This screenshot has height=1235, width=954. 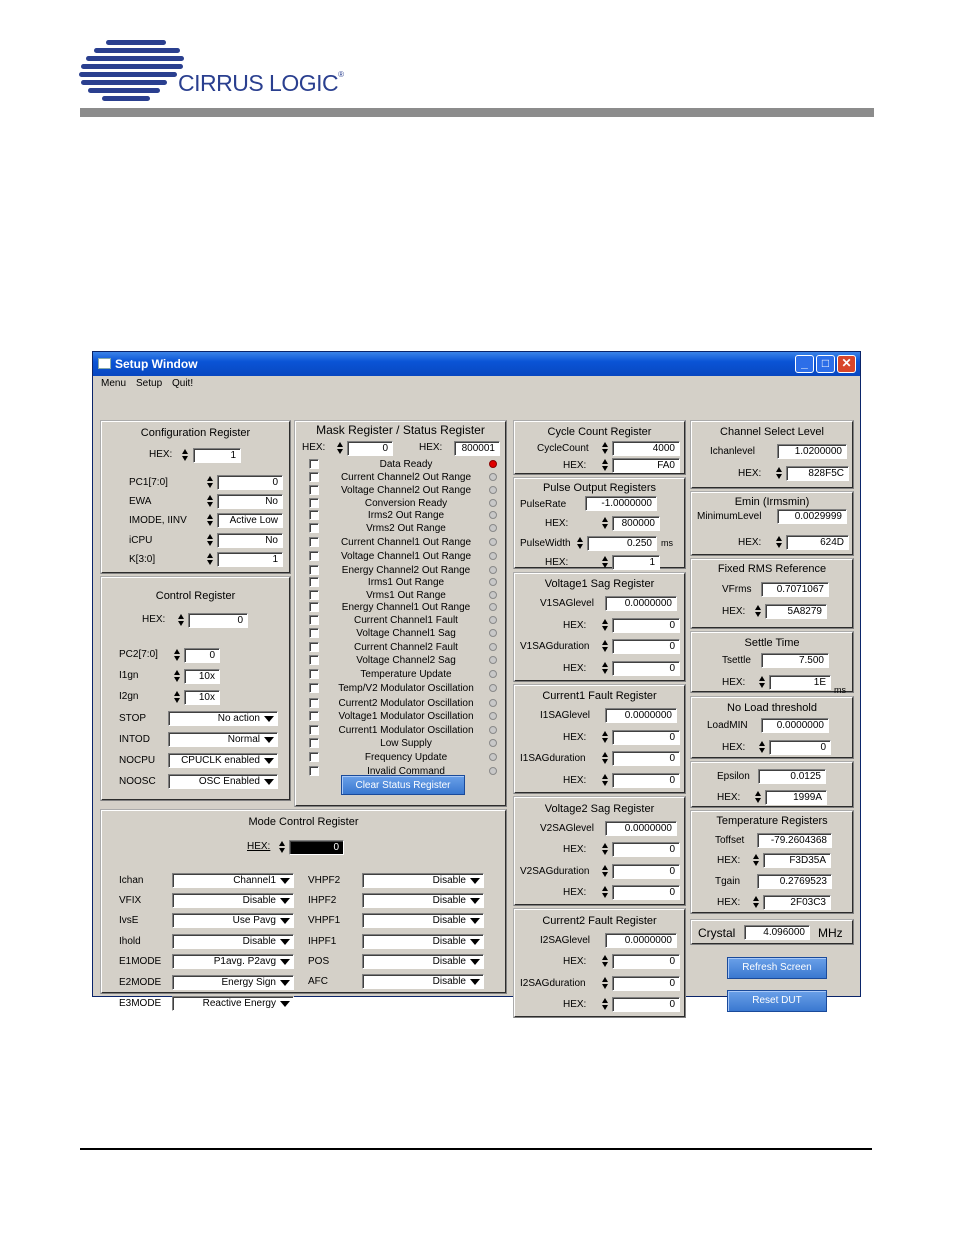 What do you see at coordinates (370, 448) in the screenshot?
I see `mask-hex-field: 0` at bounding box center [370, 448].